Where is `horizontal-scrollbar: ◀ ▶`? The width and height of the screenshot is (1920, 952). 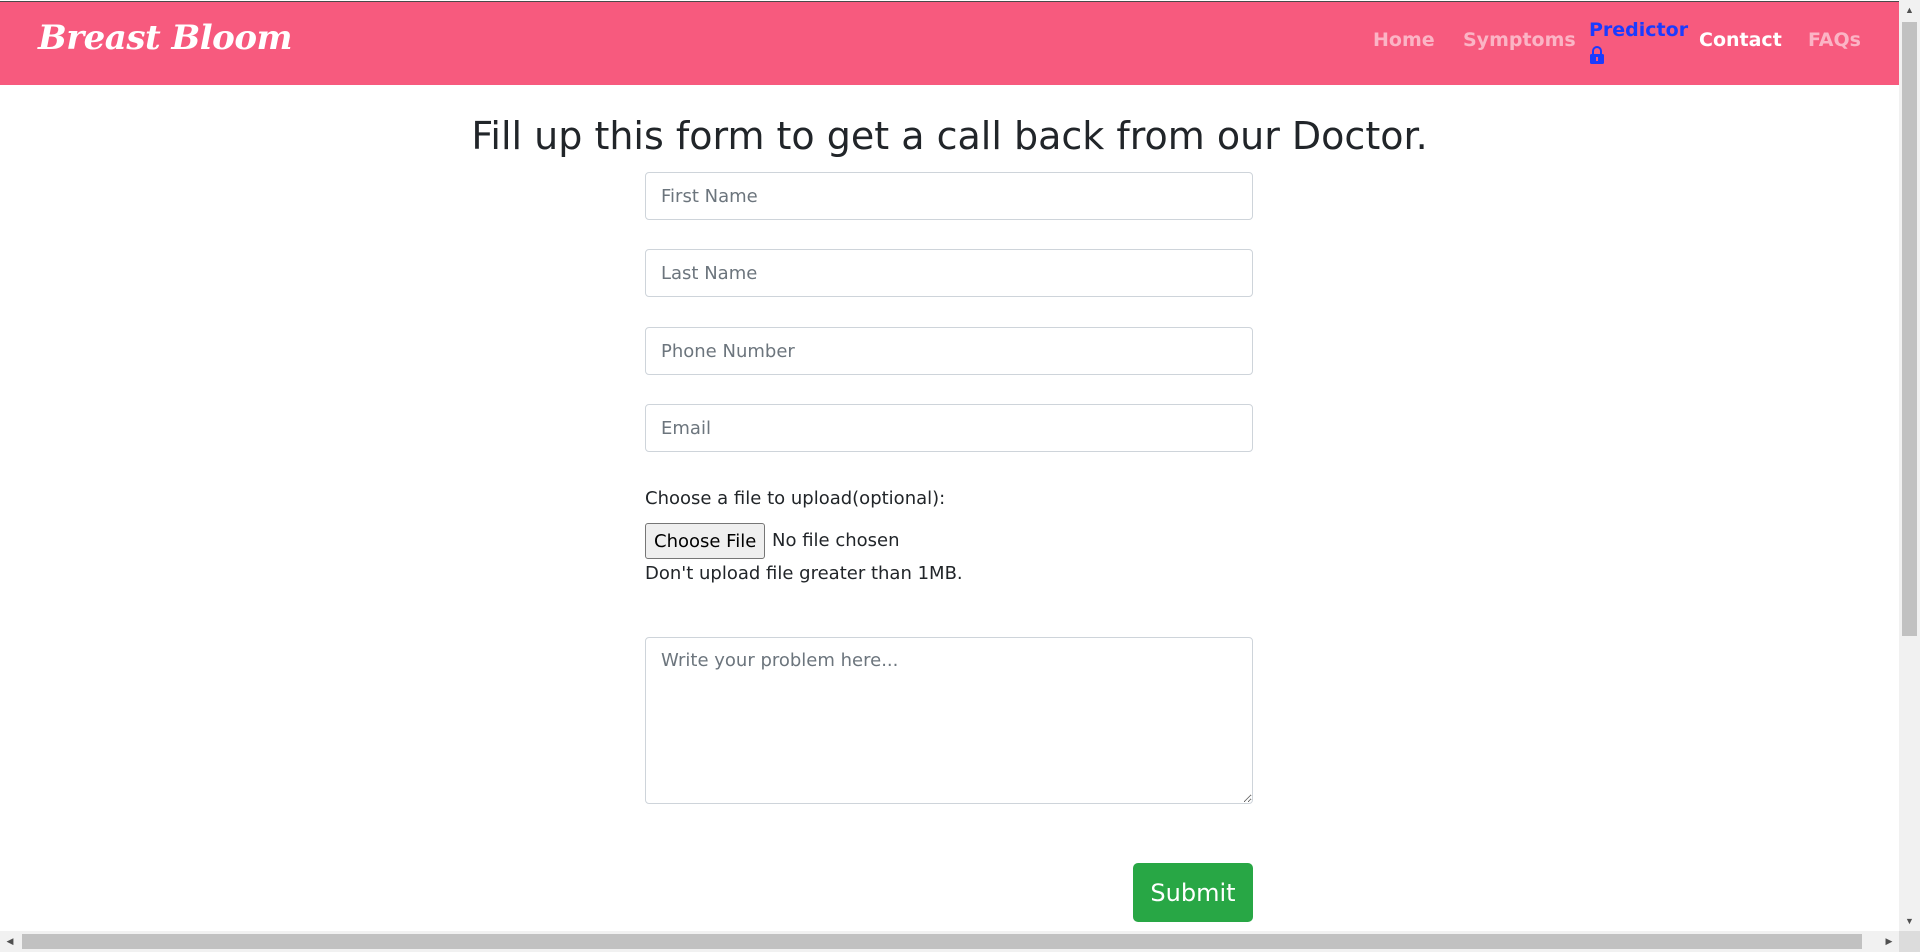
horizontal-scrollbar: ◀ ▶ is located at coordinates (949, 941).